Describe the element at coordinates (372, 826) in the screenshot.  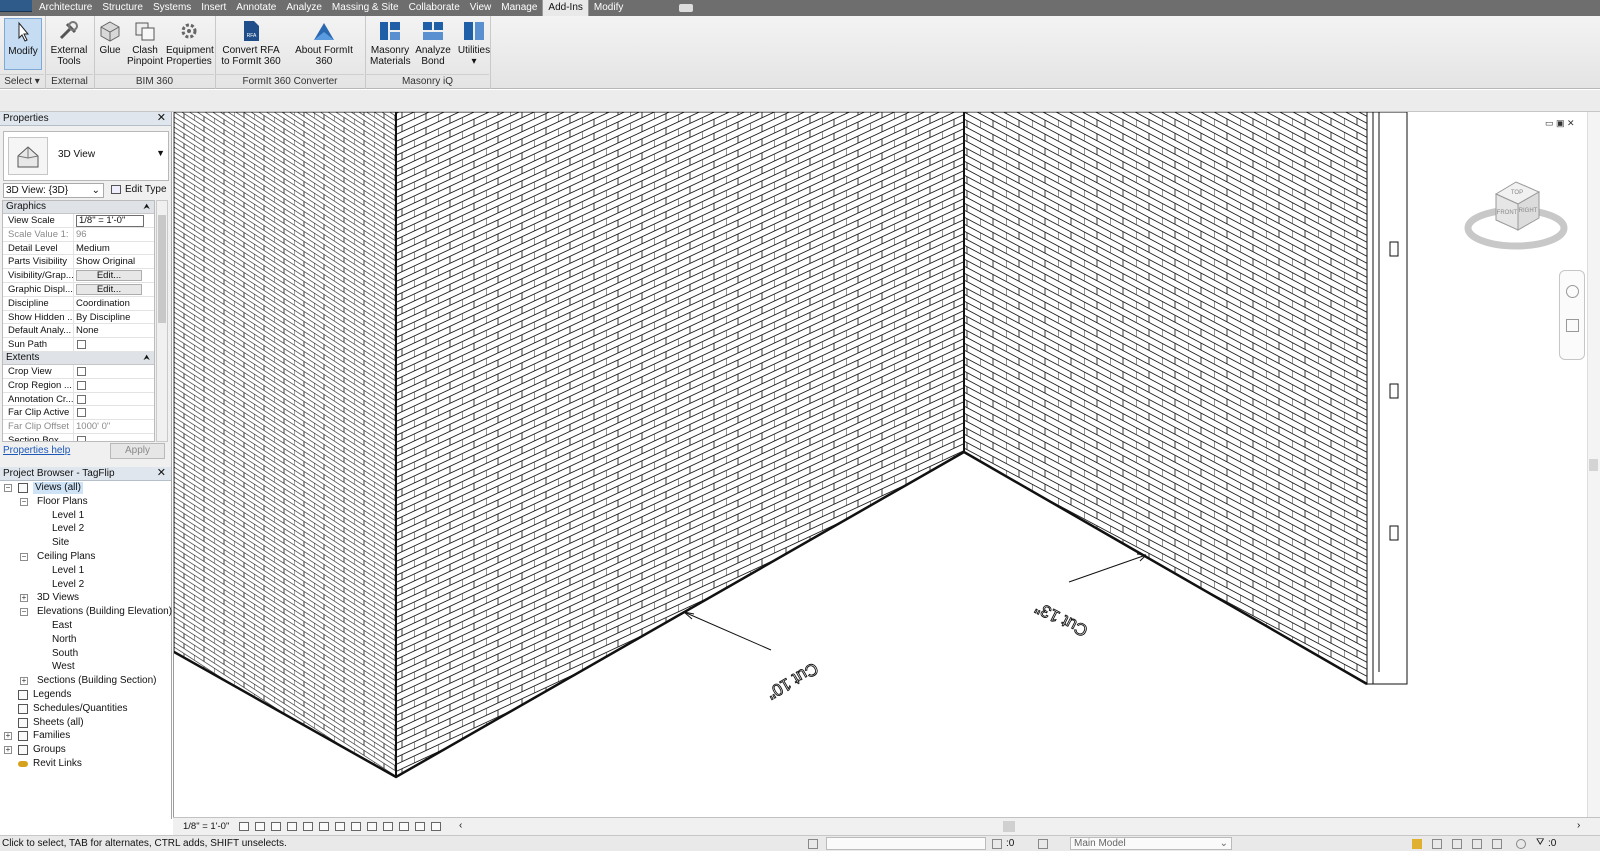
I see `temporary-hide-icon` at that location.